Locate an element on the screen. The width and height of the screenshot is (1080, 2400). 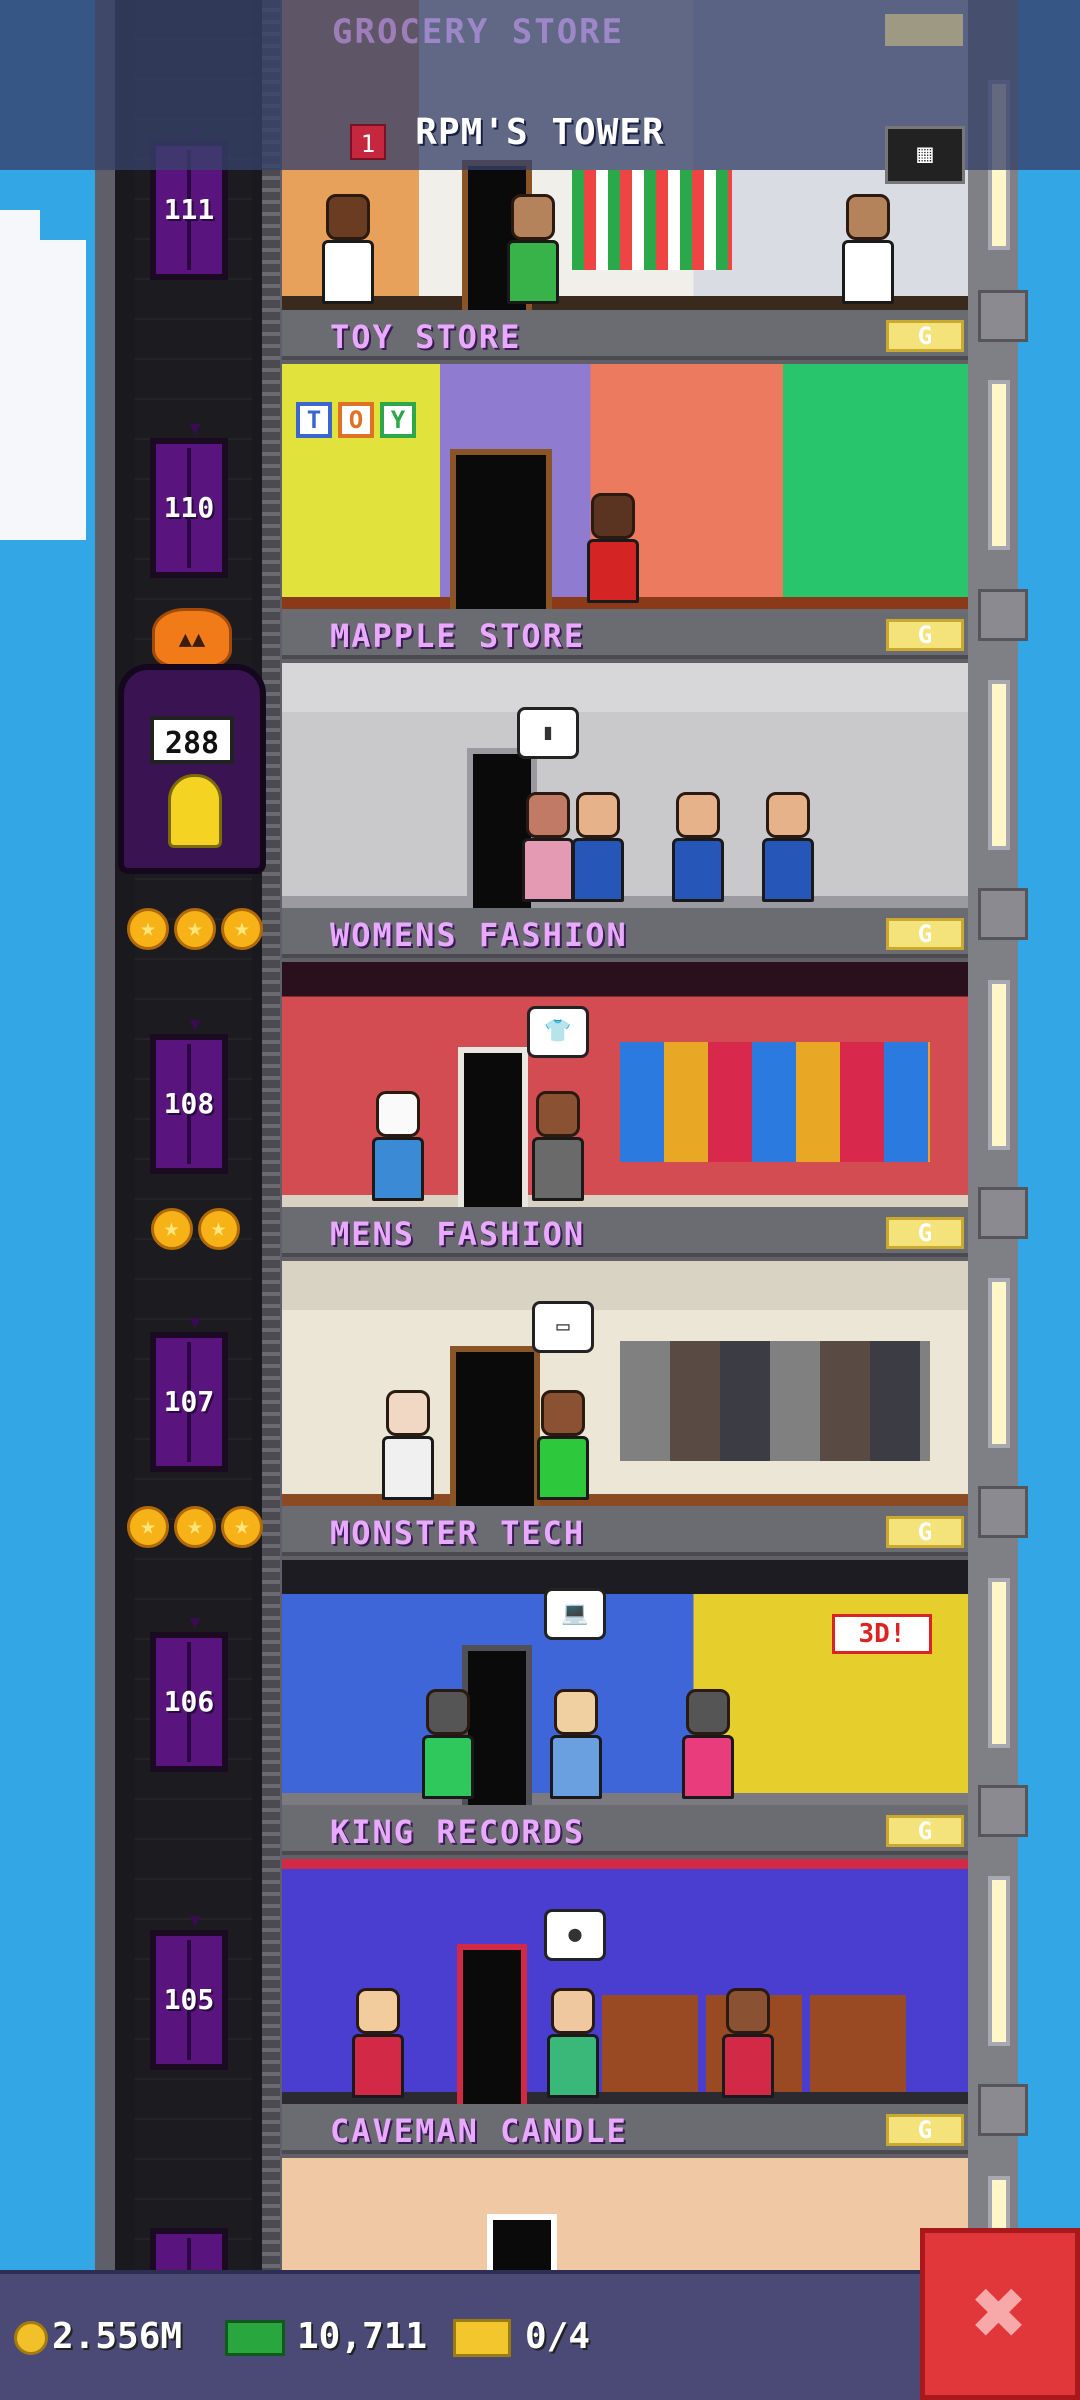
ipod-thought-bubble: ▮ is located at coordinates (548, 733).